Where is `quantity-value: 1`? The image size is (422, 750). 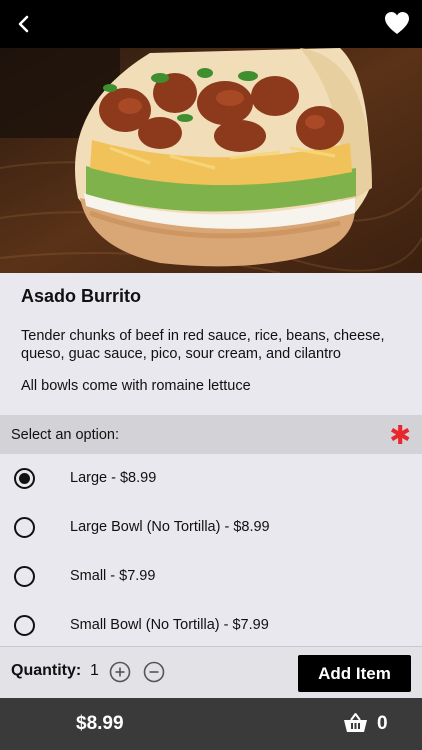 quantity-value: 1 is located at coordinates (94, 670).